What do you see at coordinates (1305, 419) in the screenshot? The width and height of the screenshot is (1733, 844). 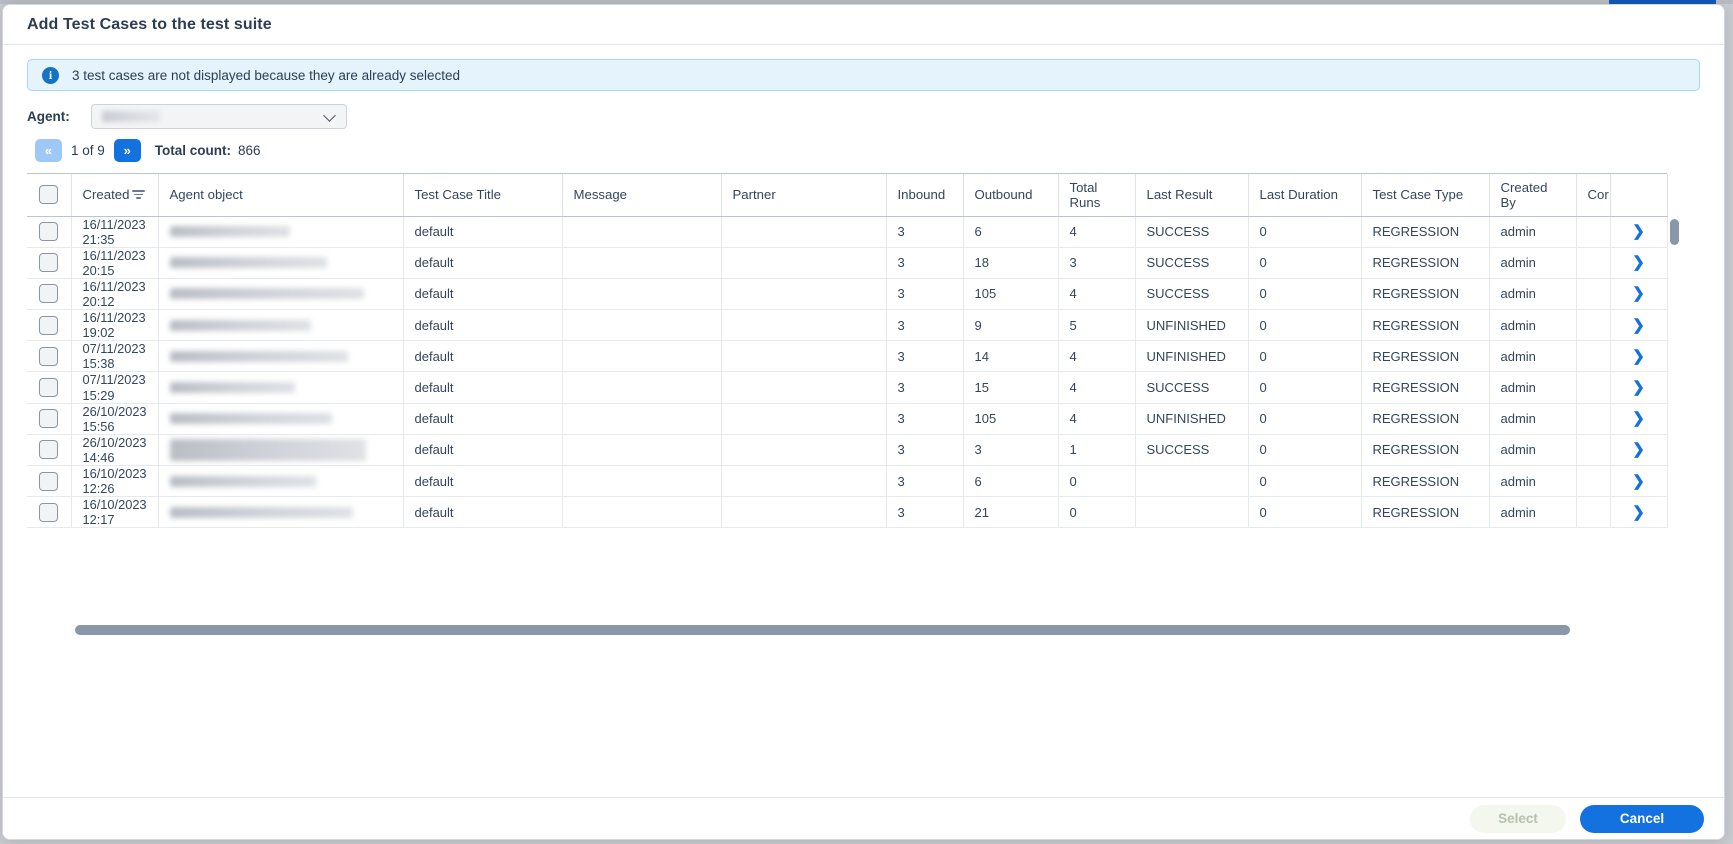 I see `cell-last_duration: 0` at bounding box center [1305, 419].